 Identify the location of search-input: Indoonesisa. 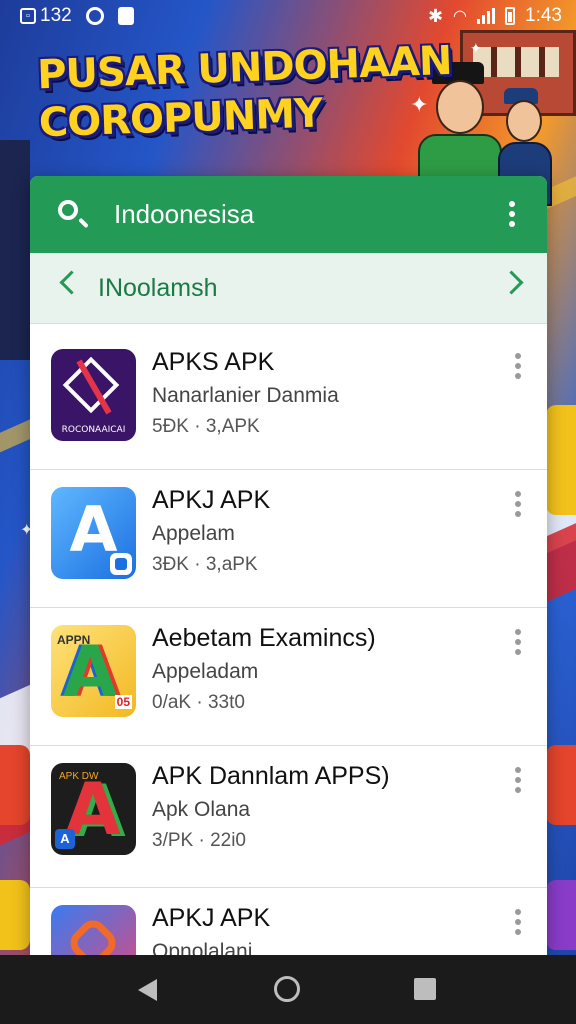
(184, 214).